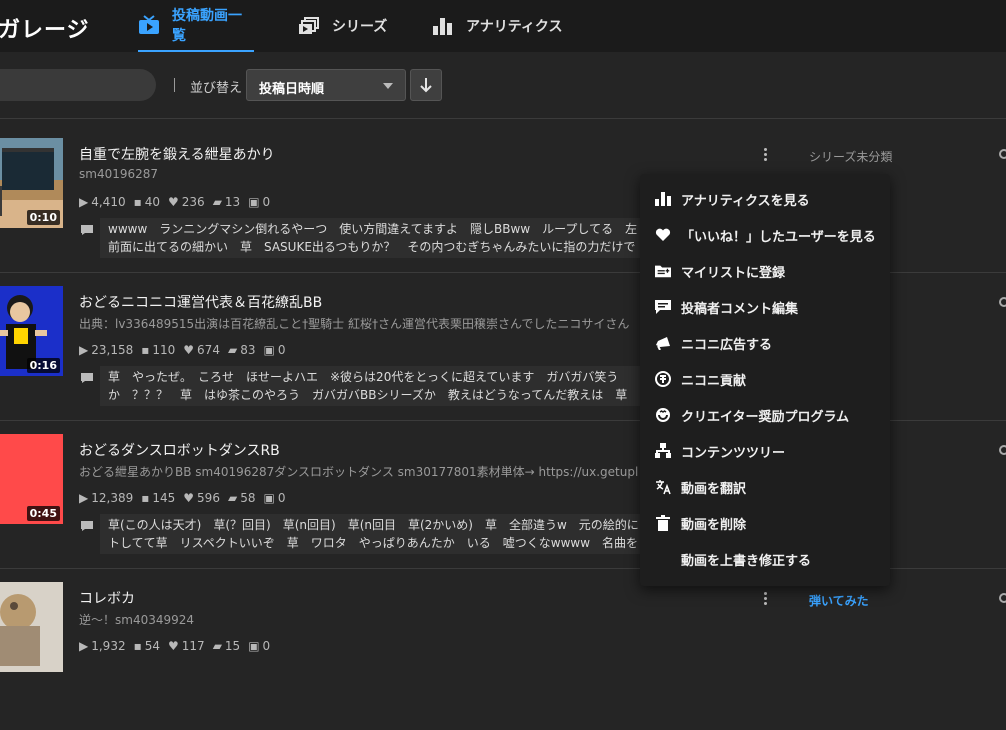 The height and width of the screenshot is (730, 1006). I want to click on menu-item-liked-users: 「いいね！」したユーザーを見る, so click(765, 235).